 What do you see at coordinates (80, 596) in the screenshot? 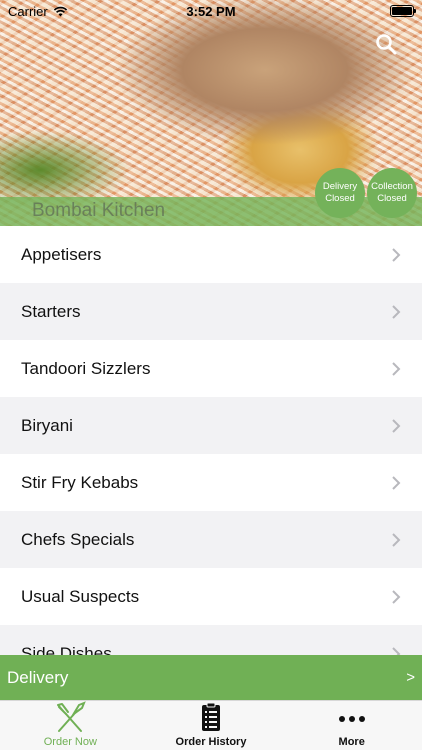
I see `menu-item-label: Usual Suspects` at bounding box center [80, 596].